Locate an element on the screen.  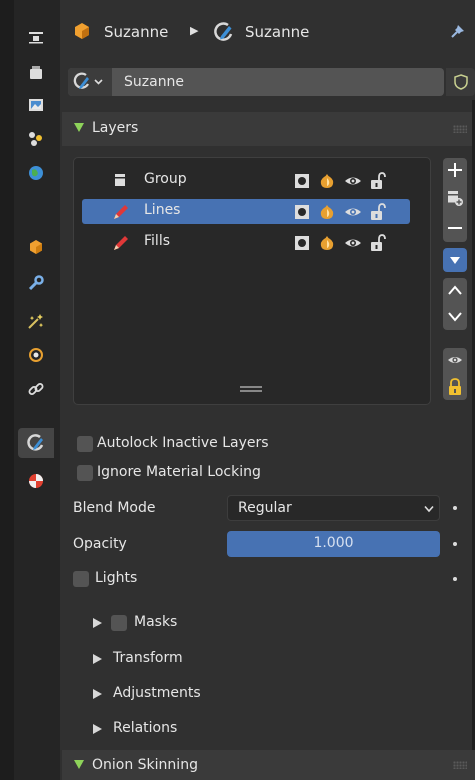
datablock-name-input: Suzanne is located at coordinates (154, 82).